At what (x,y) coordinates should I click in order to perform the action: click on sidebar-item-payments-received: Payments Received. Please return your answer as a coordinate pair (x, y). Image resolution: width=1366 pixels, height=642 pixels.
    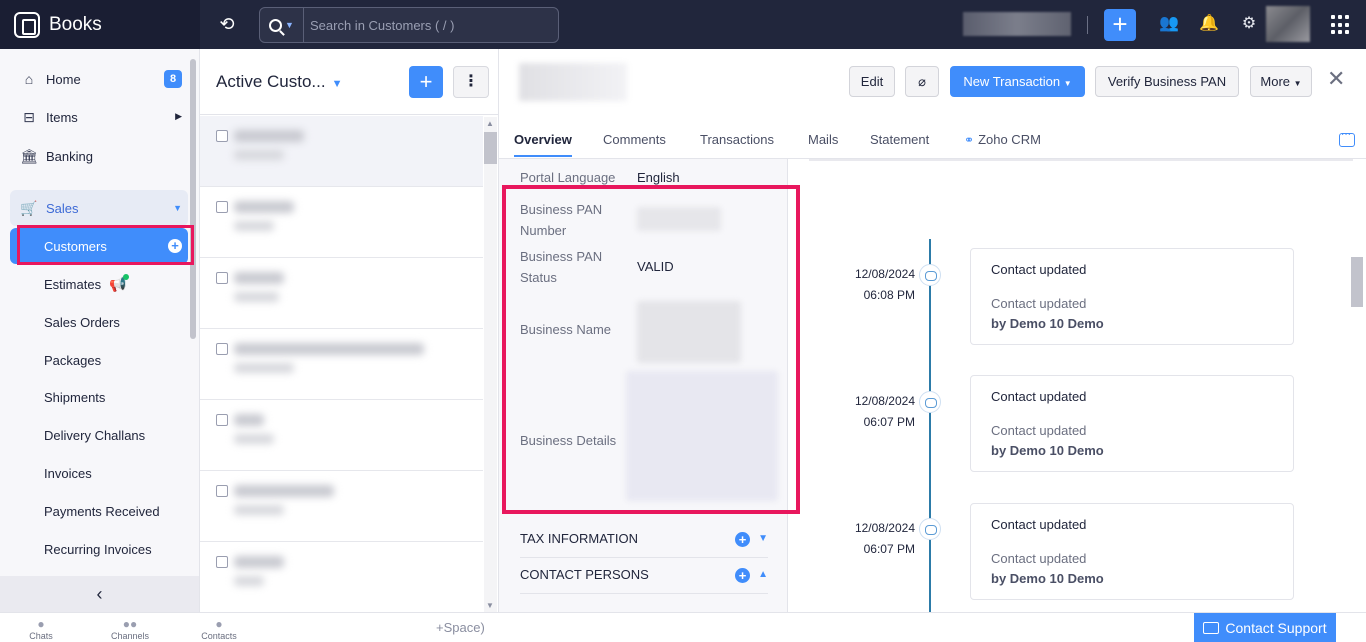
    Looking at the image, I should click on (99, 511).